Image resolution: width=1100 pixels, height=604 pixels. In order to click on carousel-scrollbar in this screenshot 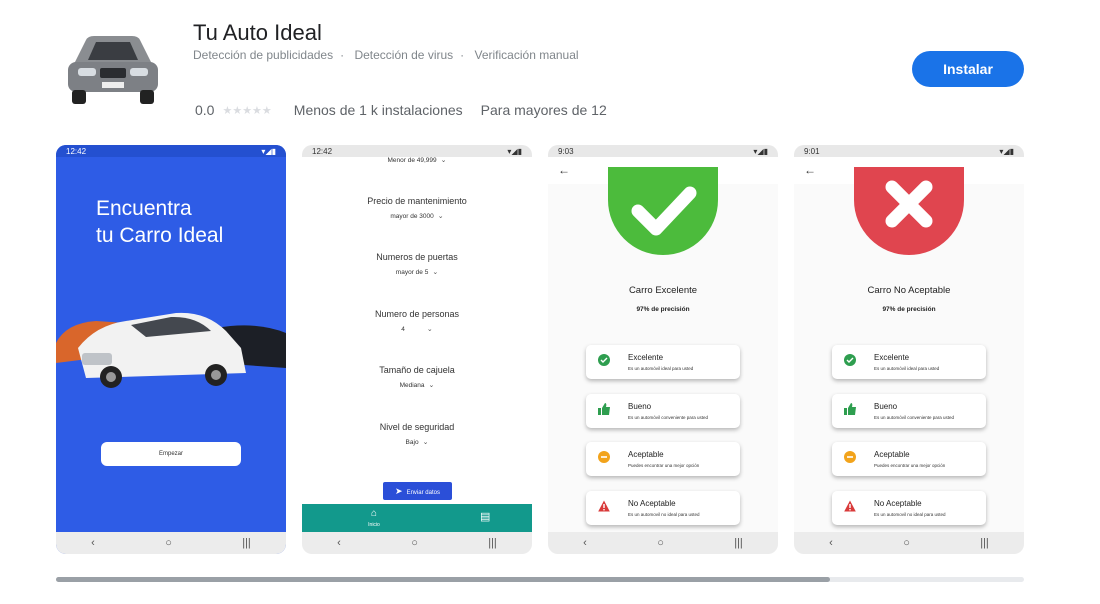, I will do `click(540, 579)`.